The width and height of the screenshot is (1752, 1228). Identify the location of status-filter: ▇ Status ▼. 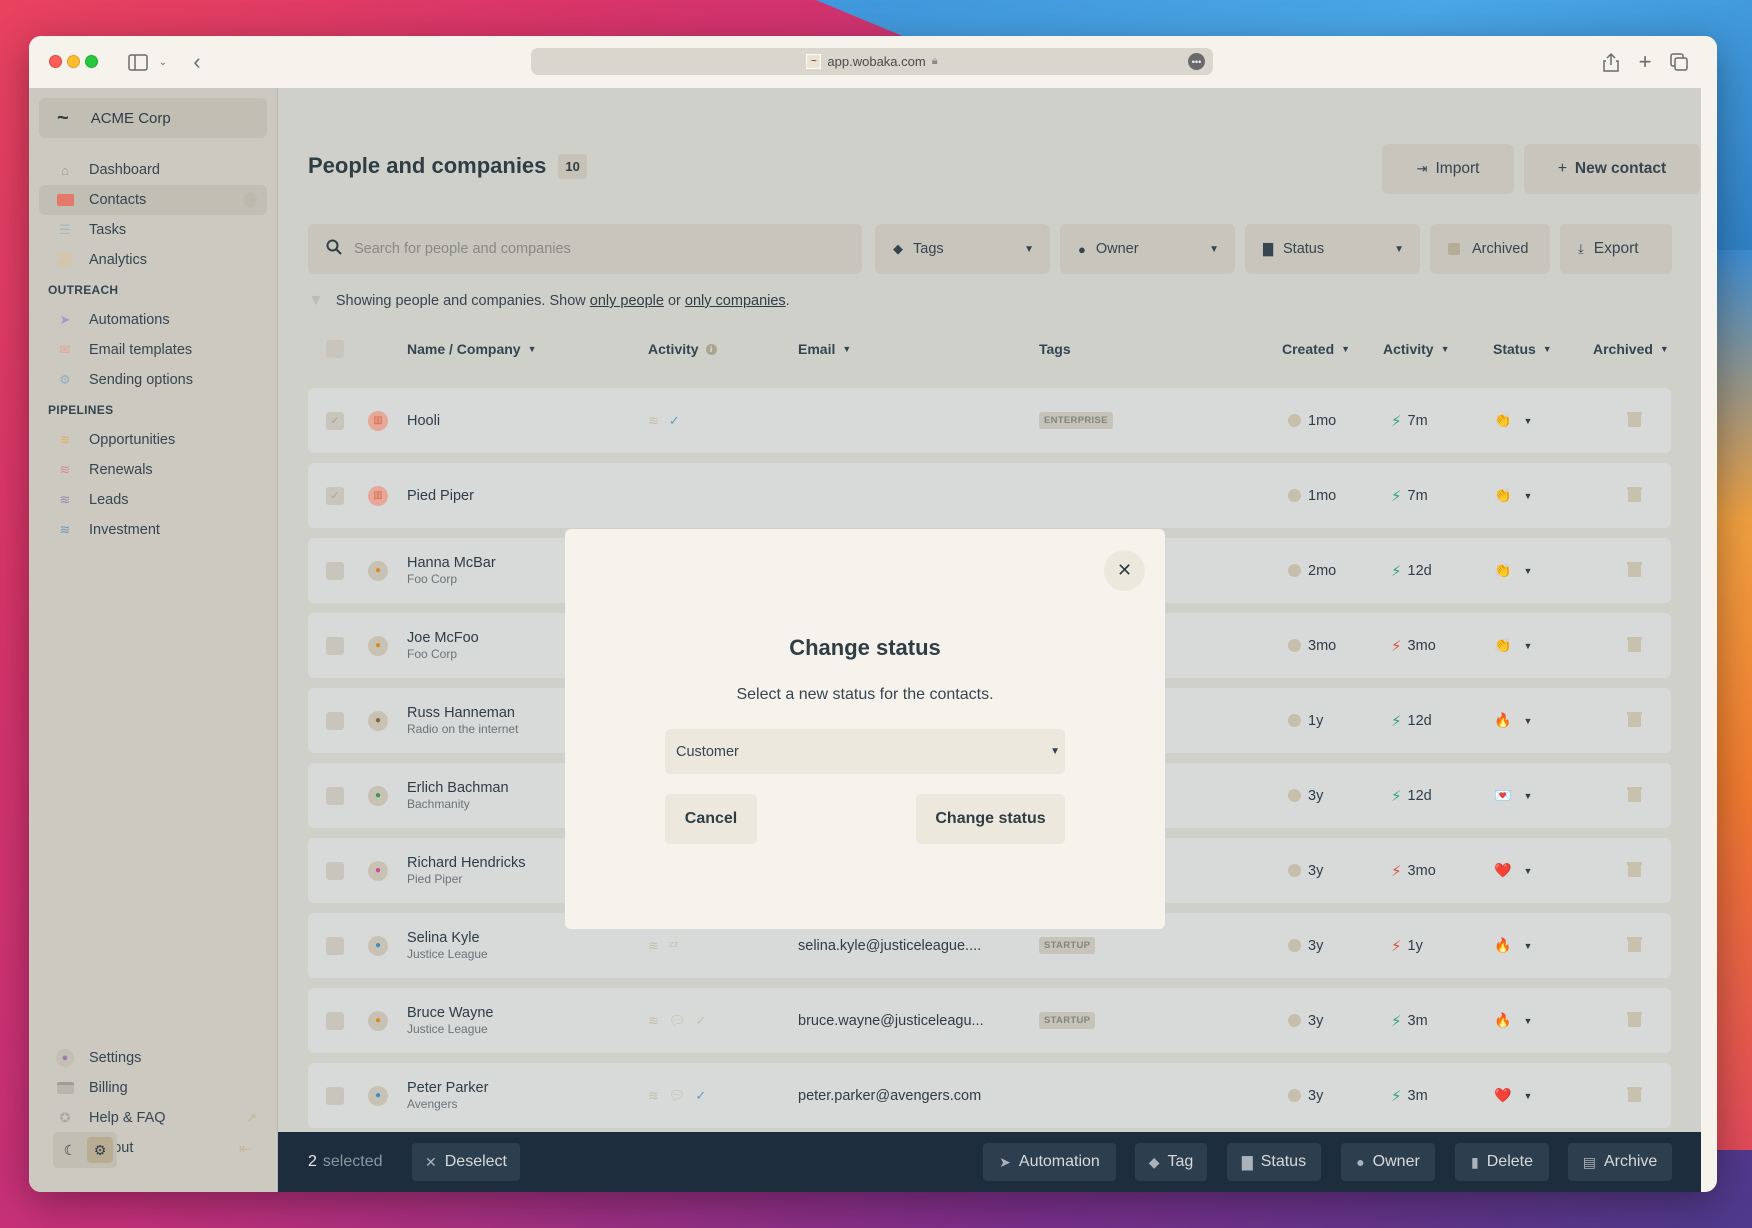
(1332, 249).